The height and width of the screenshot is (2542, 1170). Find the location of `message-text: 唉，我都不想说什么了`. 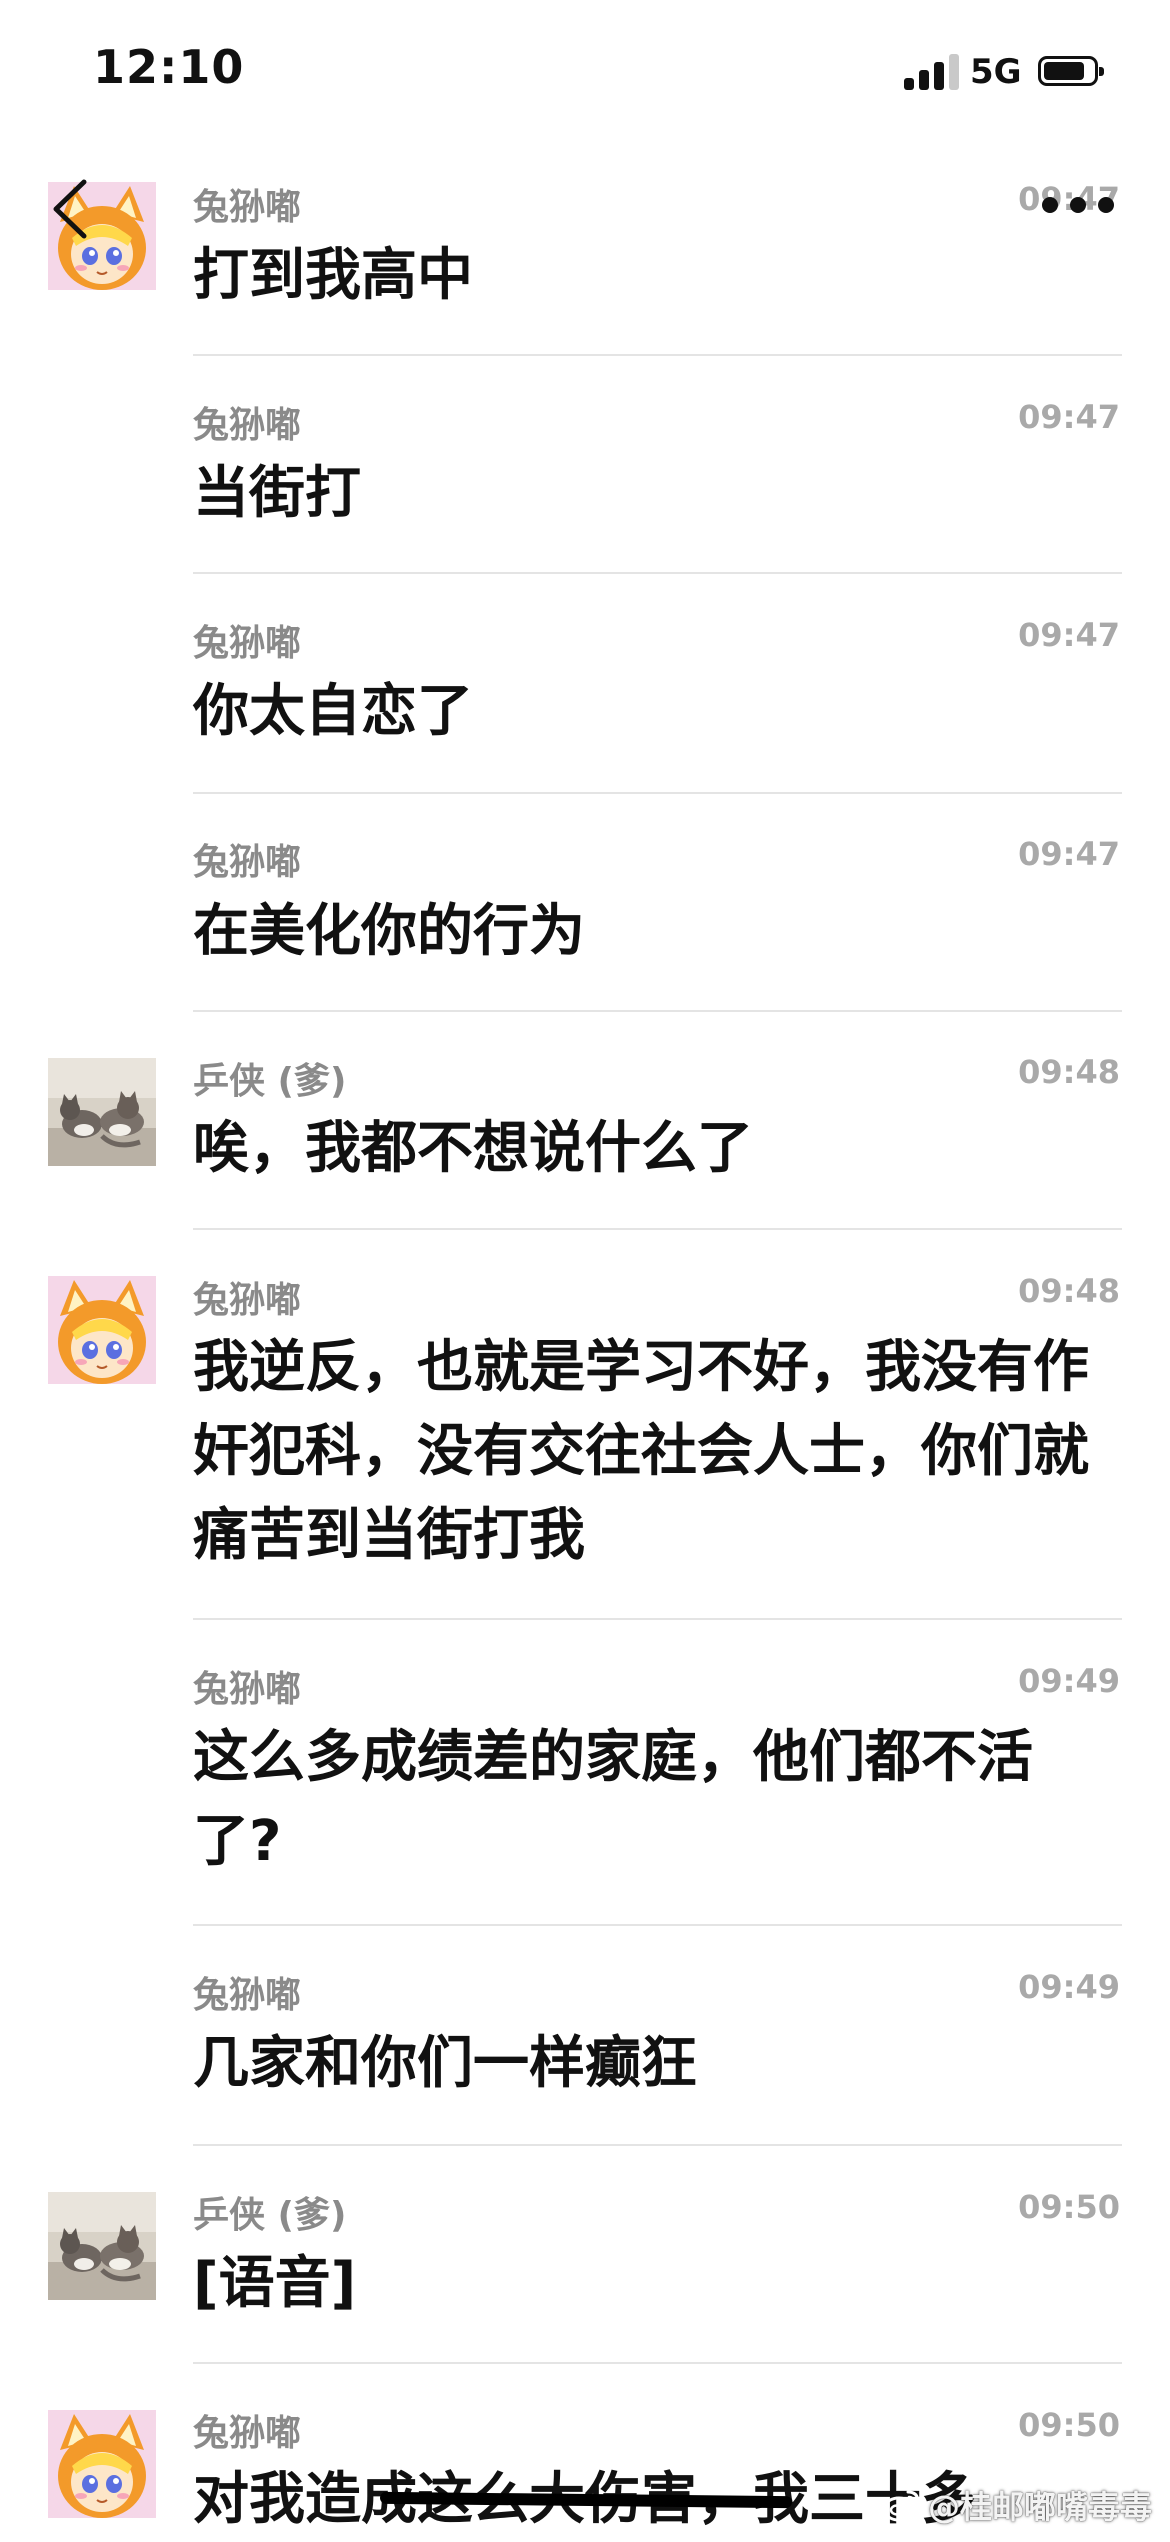

message-text: 唉，我都不想说什么了 is located at coordinates (473, 1148).